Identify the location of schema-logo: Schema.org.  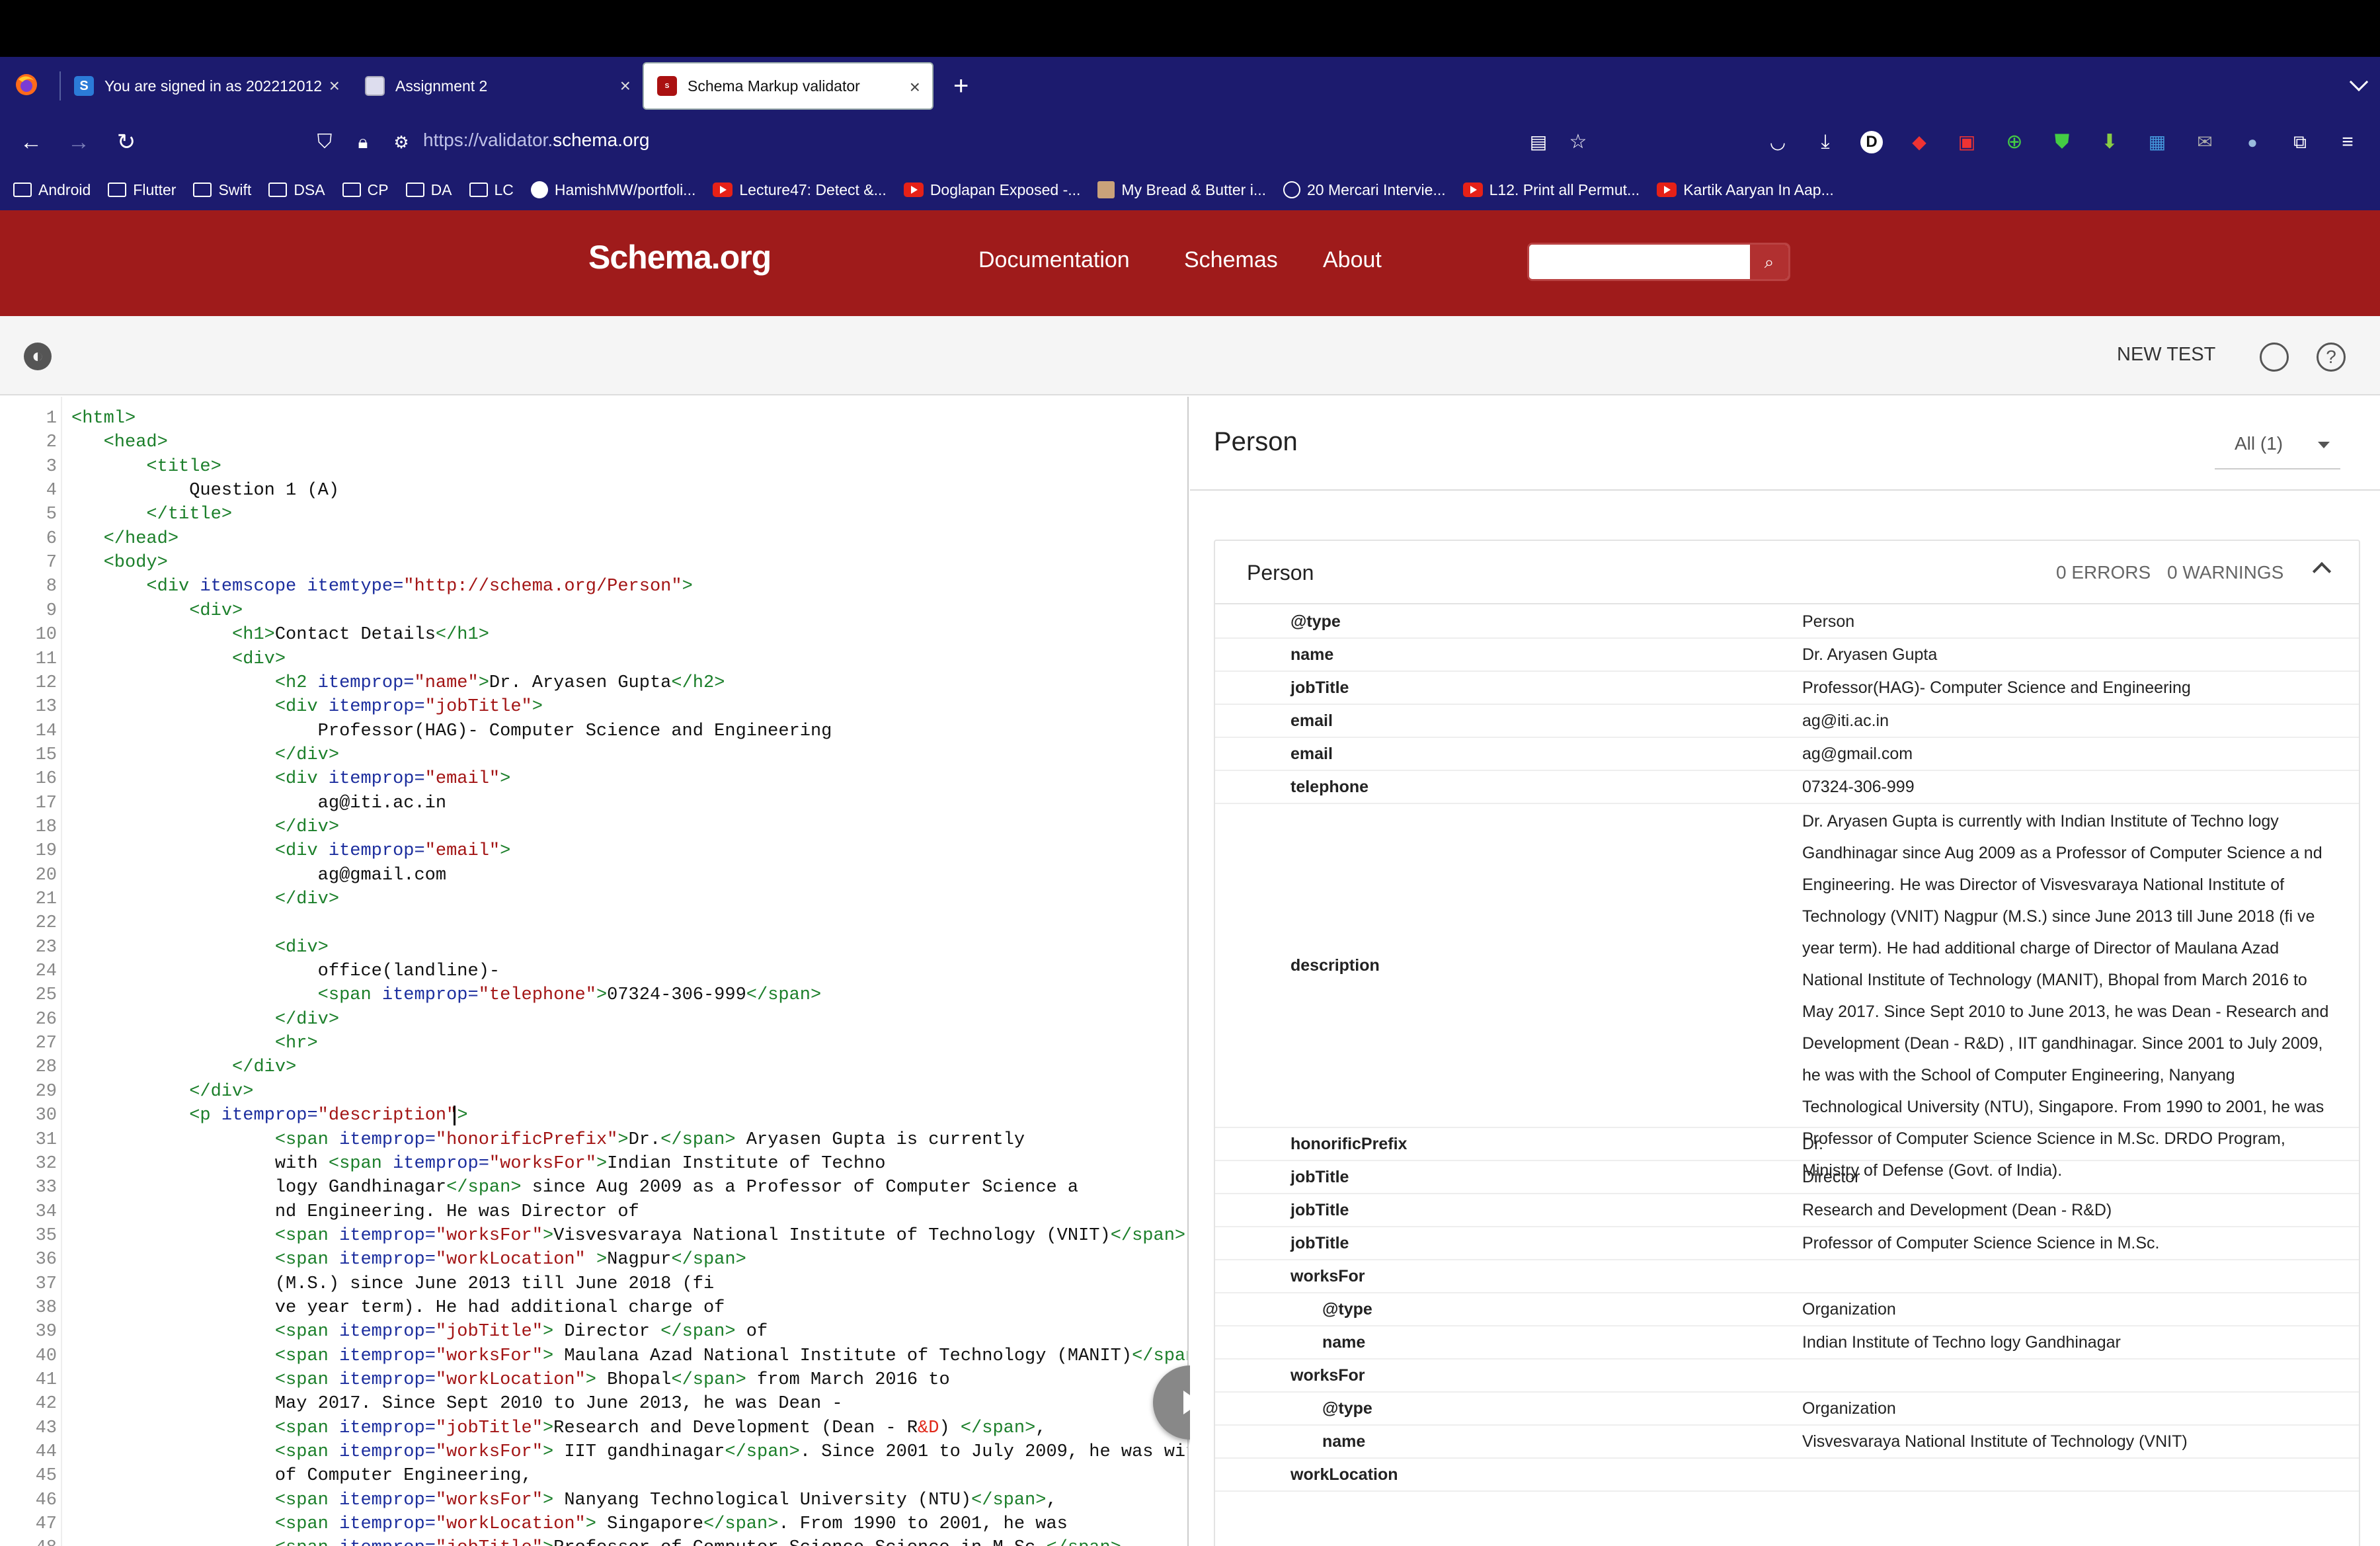
(680, 257).